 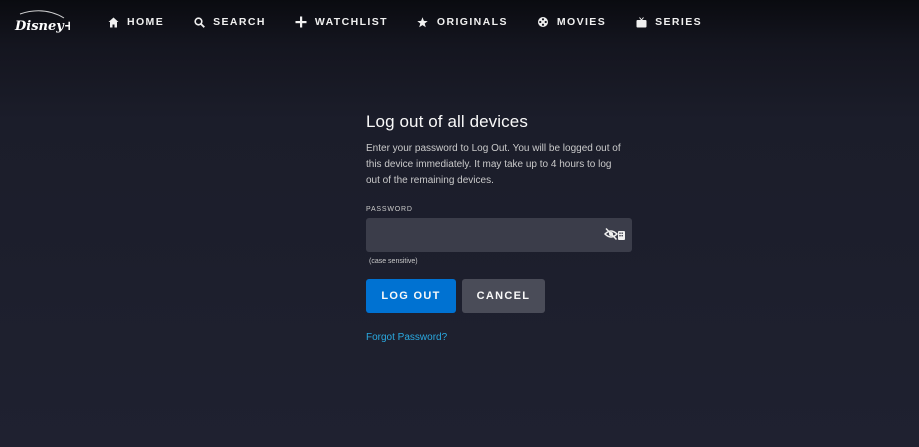 What do you see at coordinates (351, 22) in the screenshot?
I see `nav-watchlist-label: WATCHLIST` at bounding box center [351, 22].